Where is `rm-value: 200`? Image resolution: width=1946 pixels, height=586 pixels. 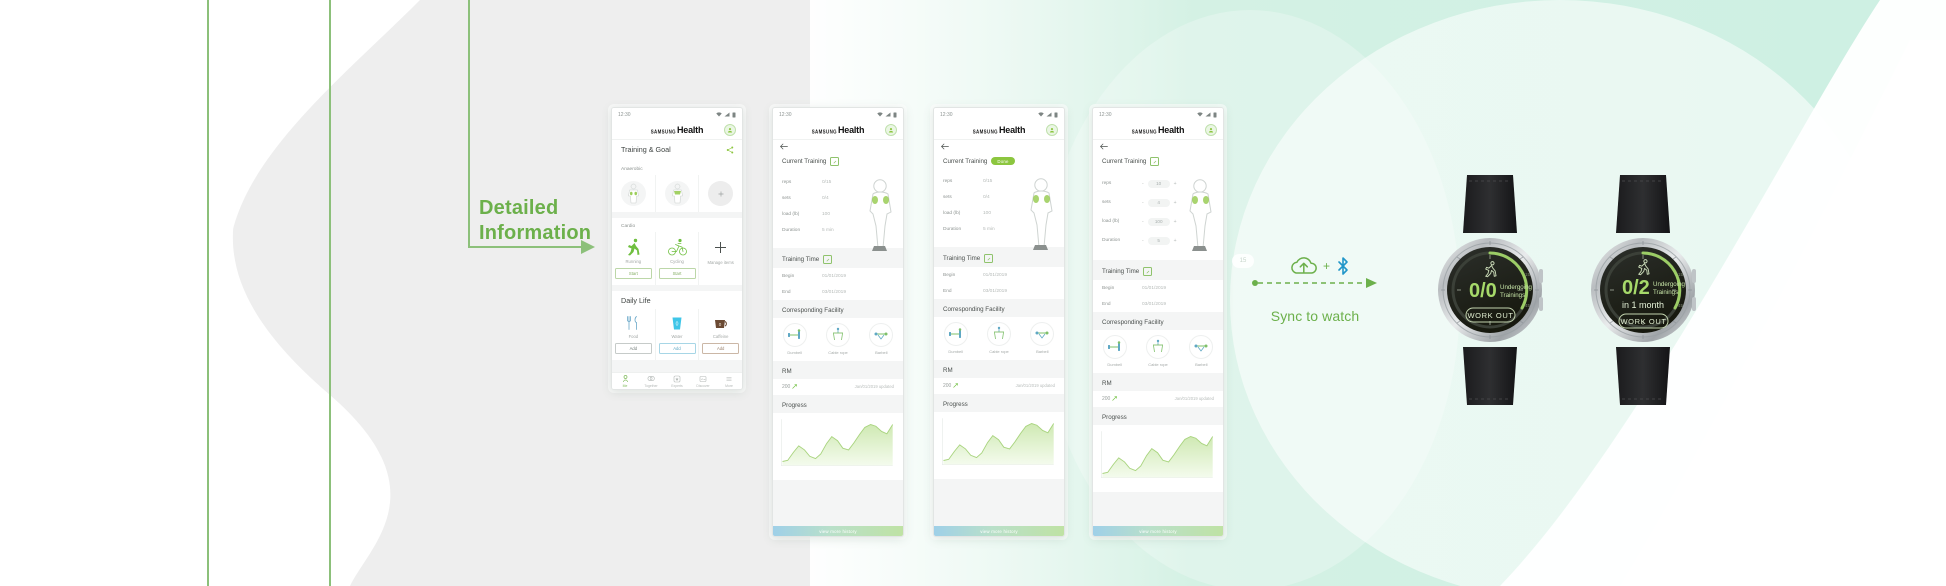 rm-value: 200 is located at coordinates (786, 386).